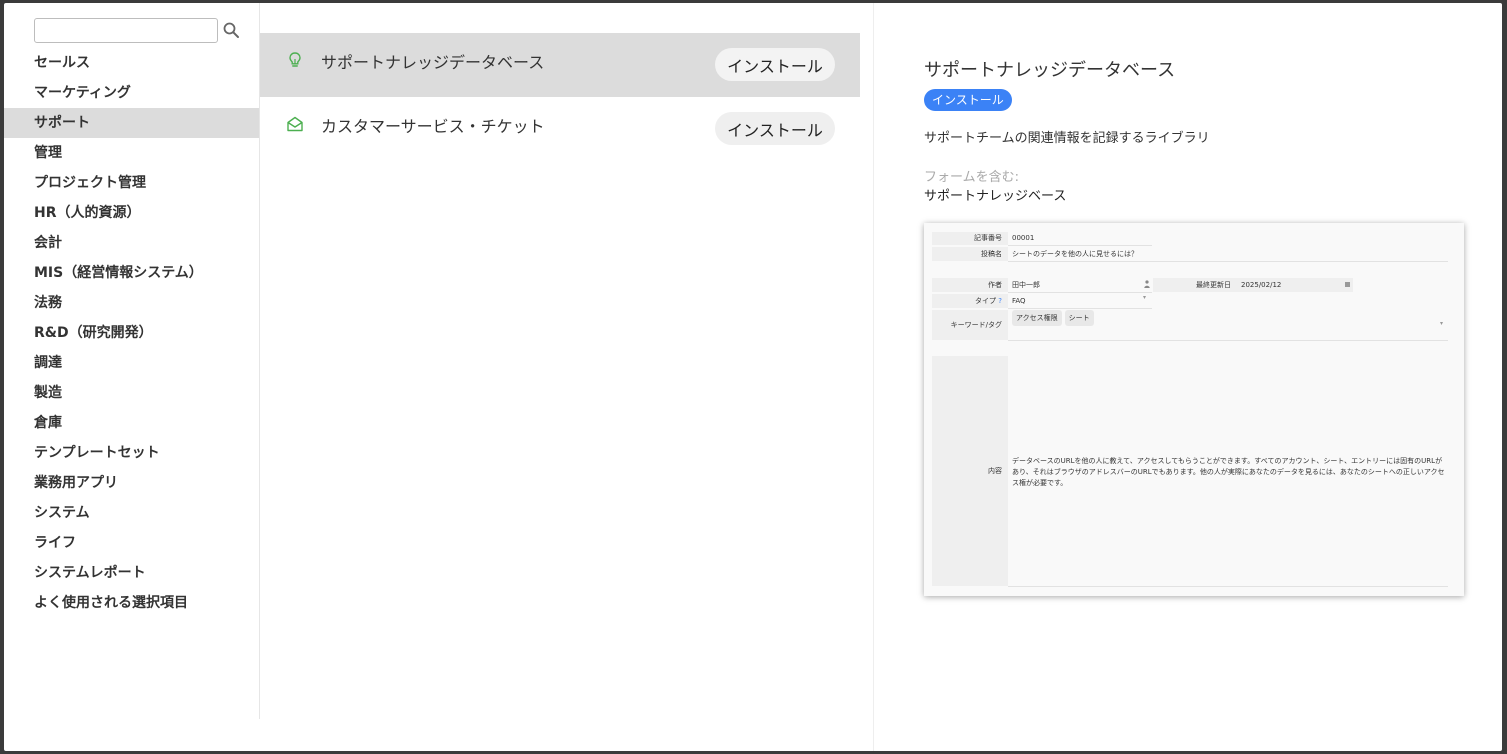  What do you see at coordinates (131, 603) in the screenshot?
I see `category-common-options: よく使用される選択項目` at bounding box center [131, 603].